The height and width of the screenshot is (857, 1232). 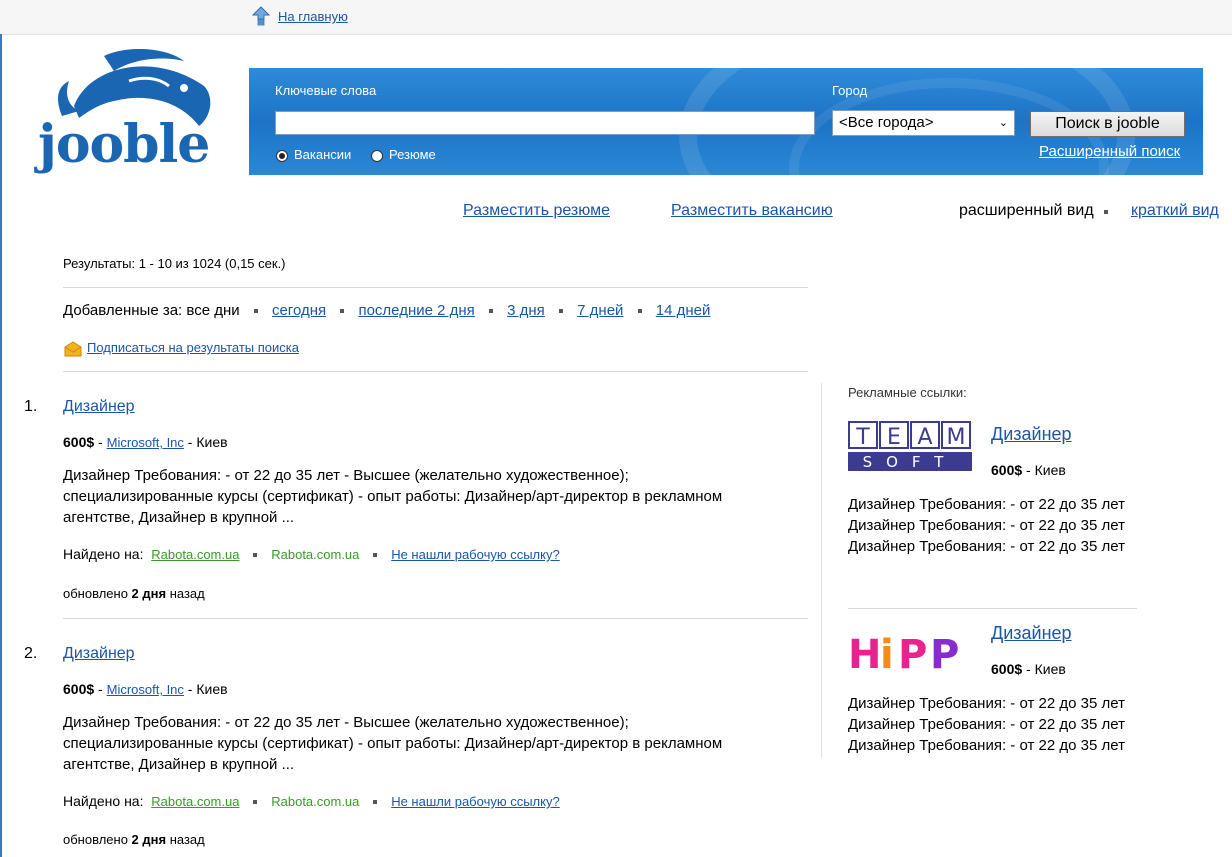 What do you see at coordinates (924, 437) in the screenshot?
I see `teamsoft-logo-top-3: A` at bounding box center [924, 437].